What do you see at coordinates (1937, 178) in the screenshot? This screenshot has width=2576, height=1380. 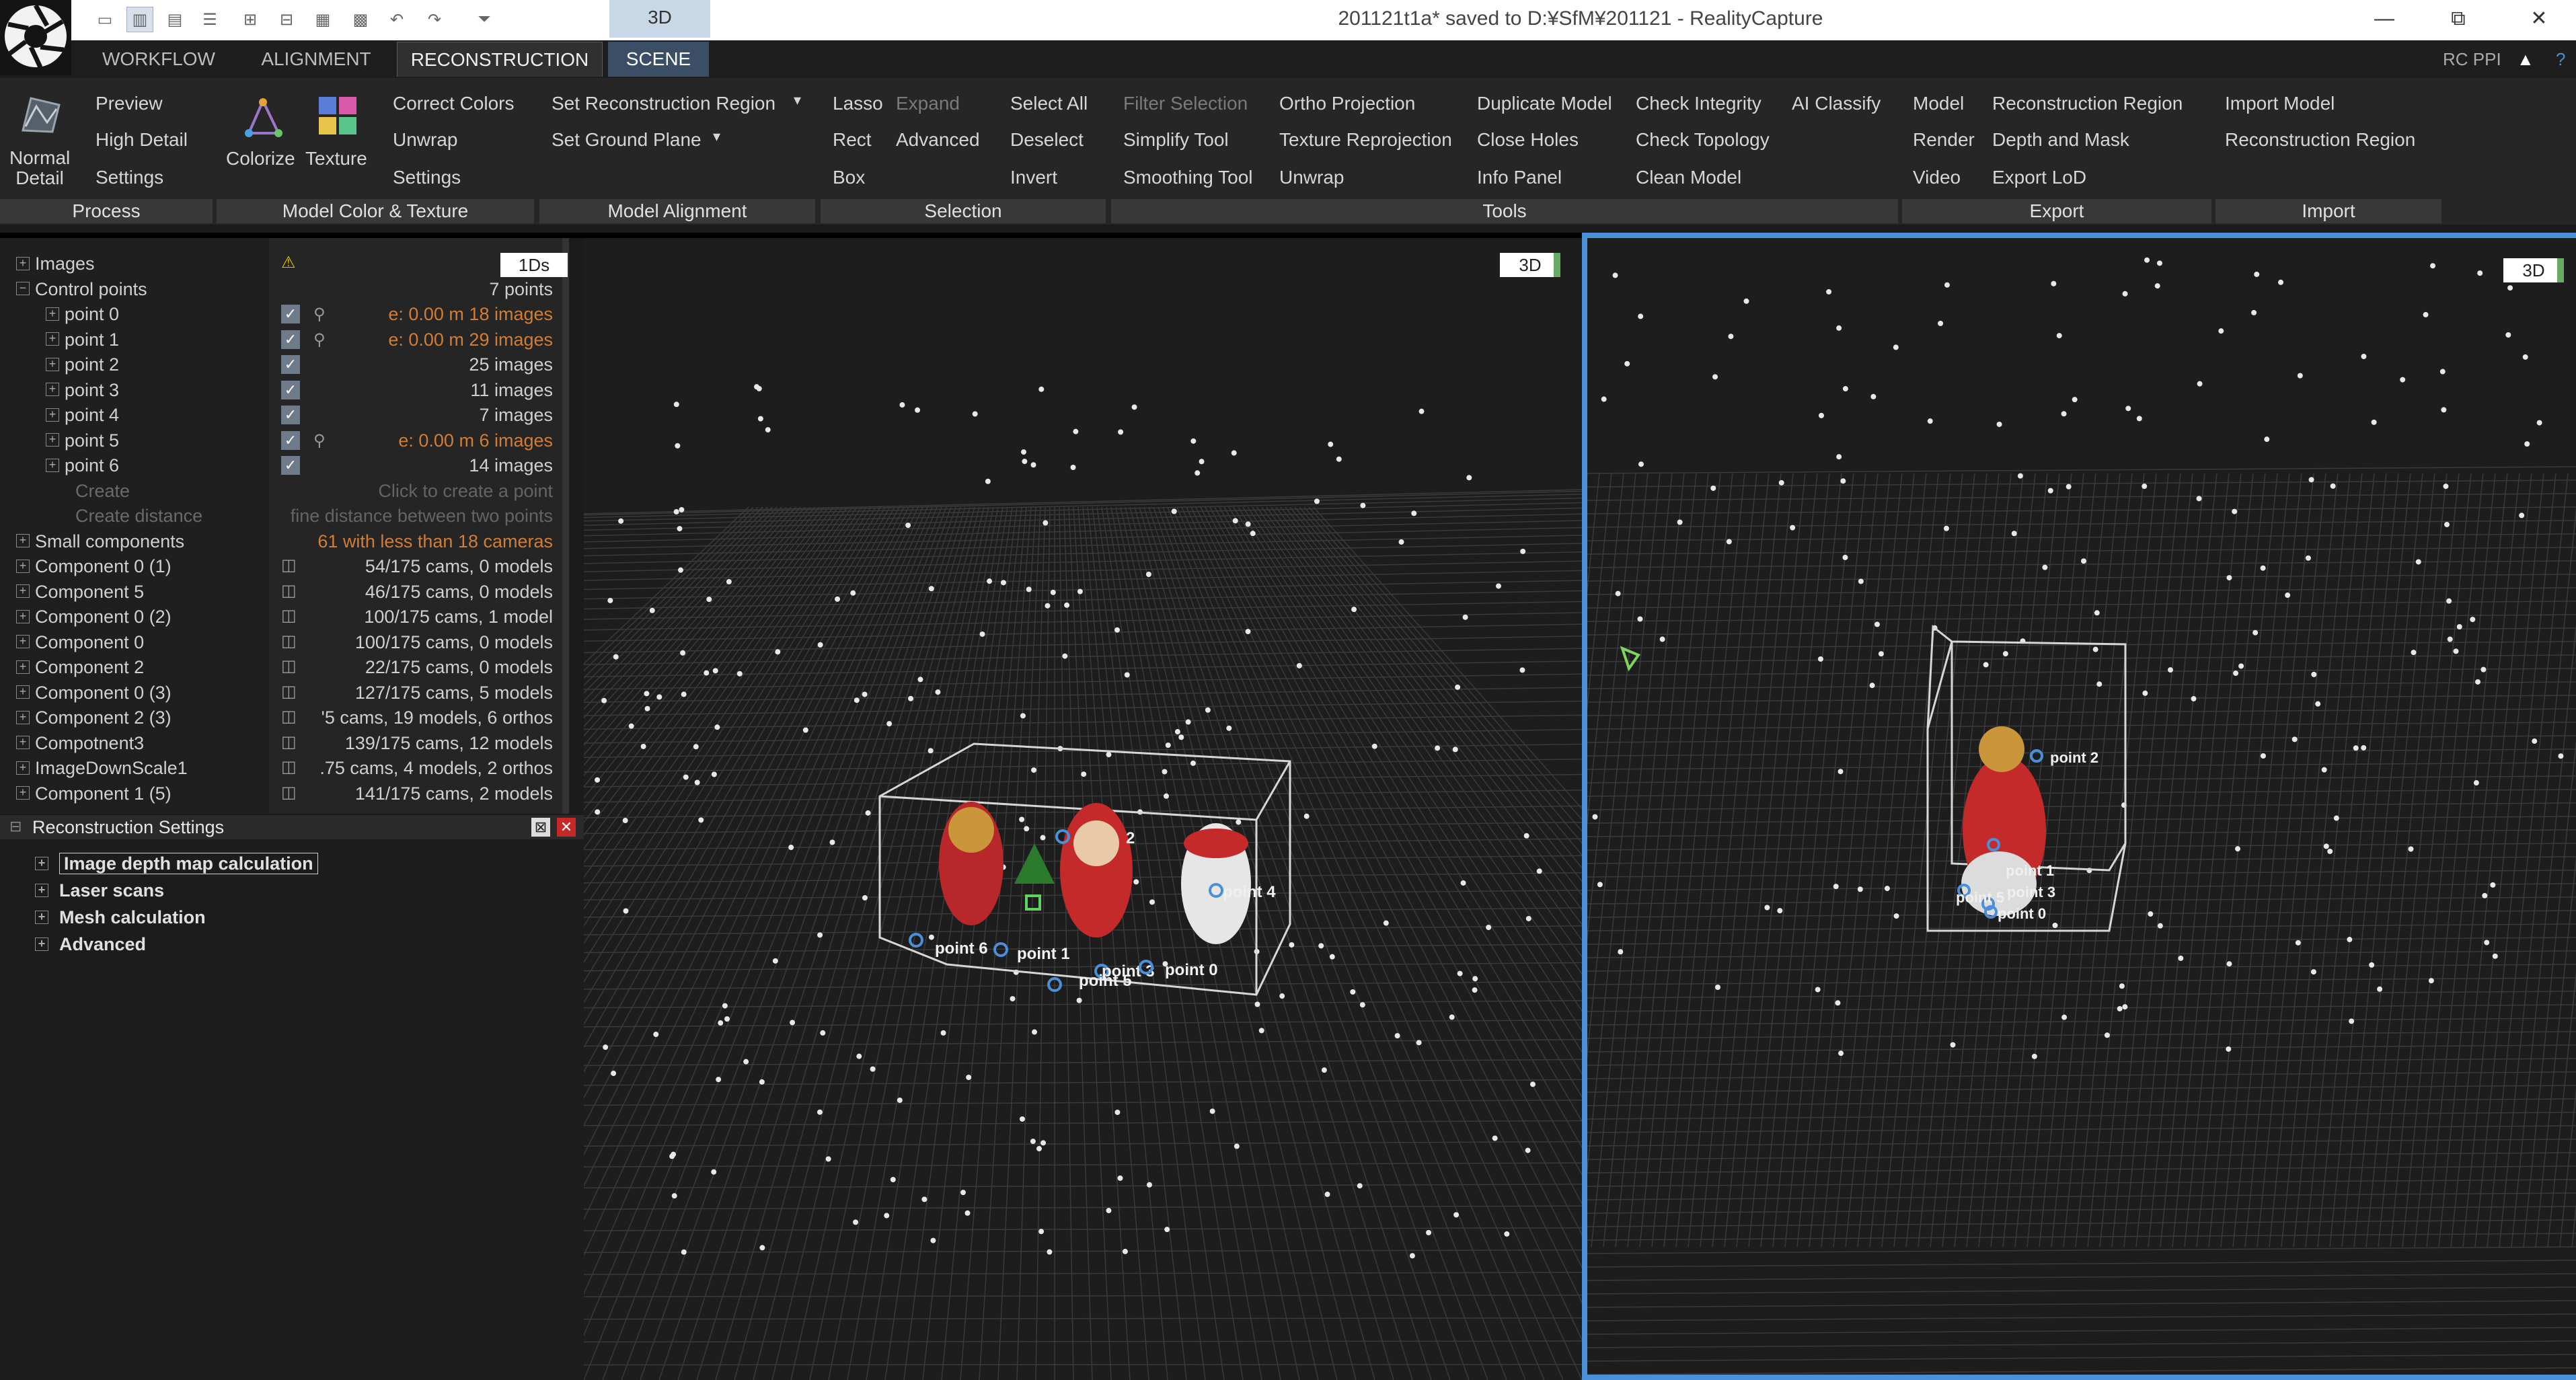 I see `export-video-button: Video` at bounding box center [1937, 178].